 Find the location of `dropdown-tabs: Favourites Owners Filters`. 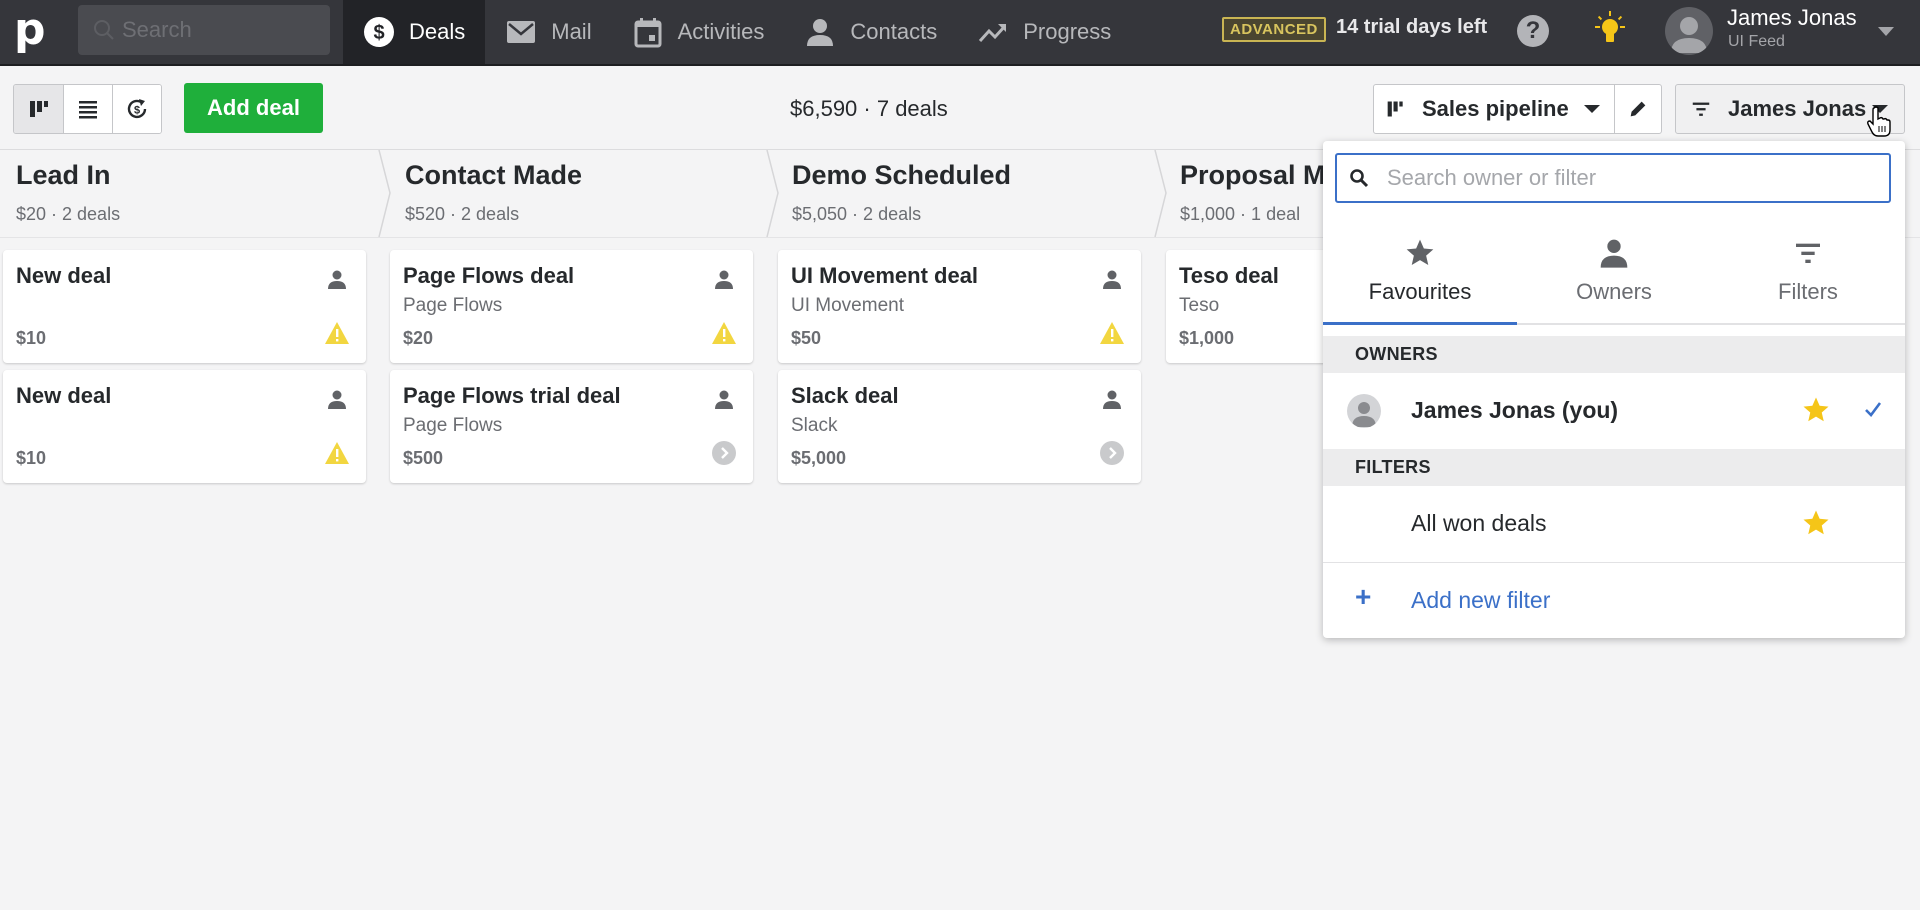

dropdown-tabs: Favourites Owners Filters is located at coordinates (1614, 275).